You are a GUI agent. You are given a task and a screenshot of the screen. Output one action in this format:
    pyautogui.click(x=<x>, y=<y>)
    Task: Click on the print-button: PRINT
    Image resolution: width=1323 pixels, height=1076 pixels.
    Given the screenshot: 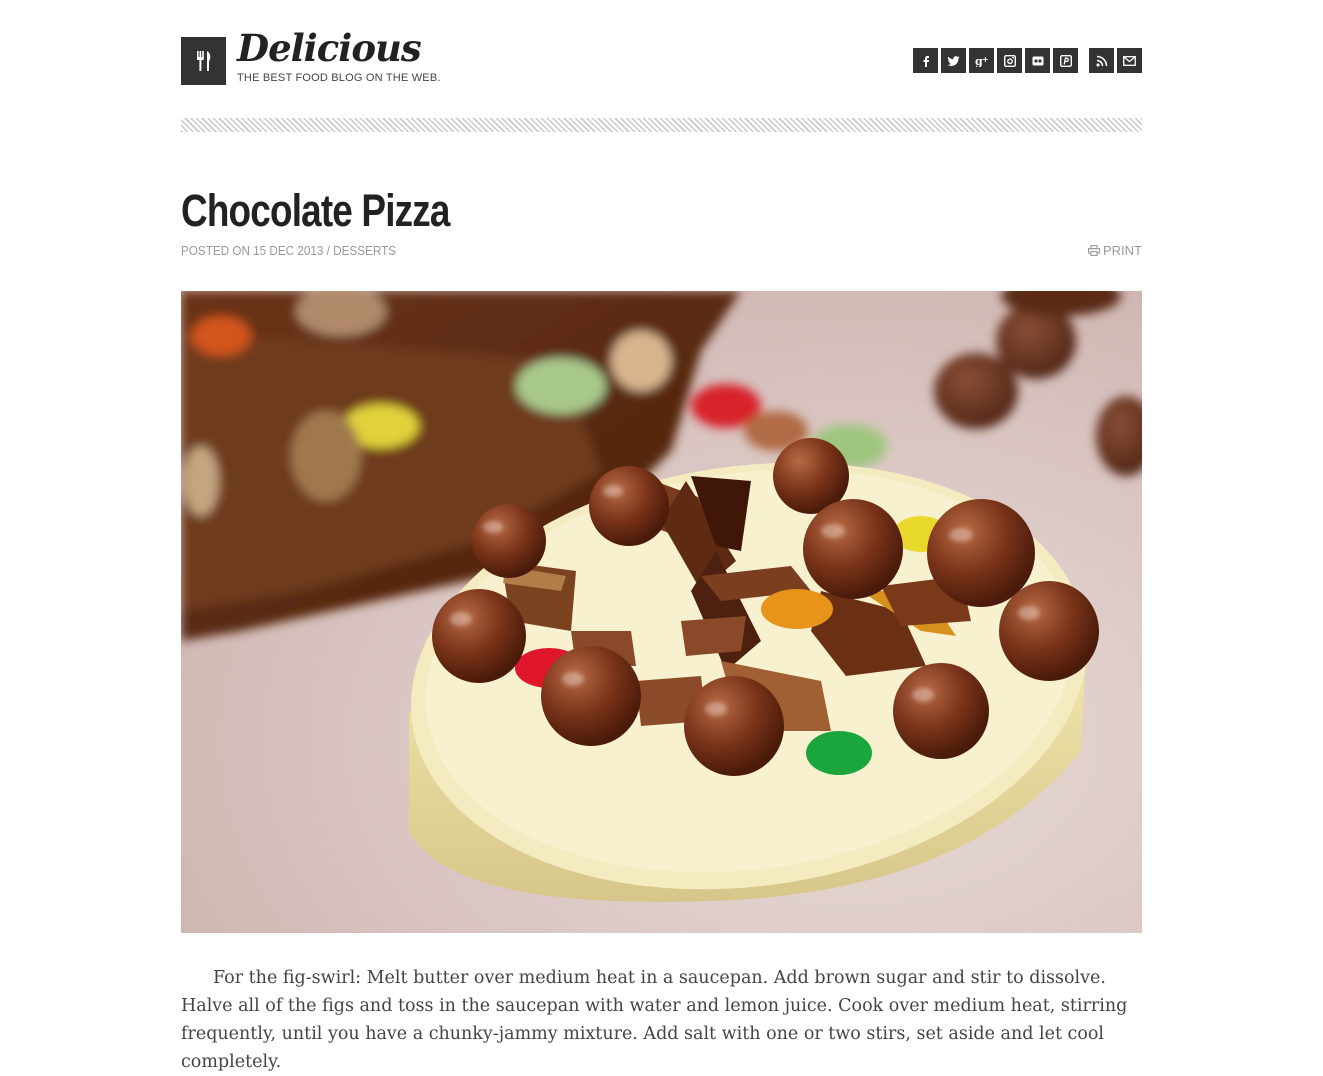 What is the action you would take?
    pyautogui.click(x=1115, y=250)
    